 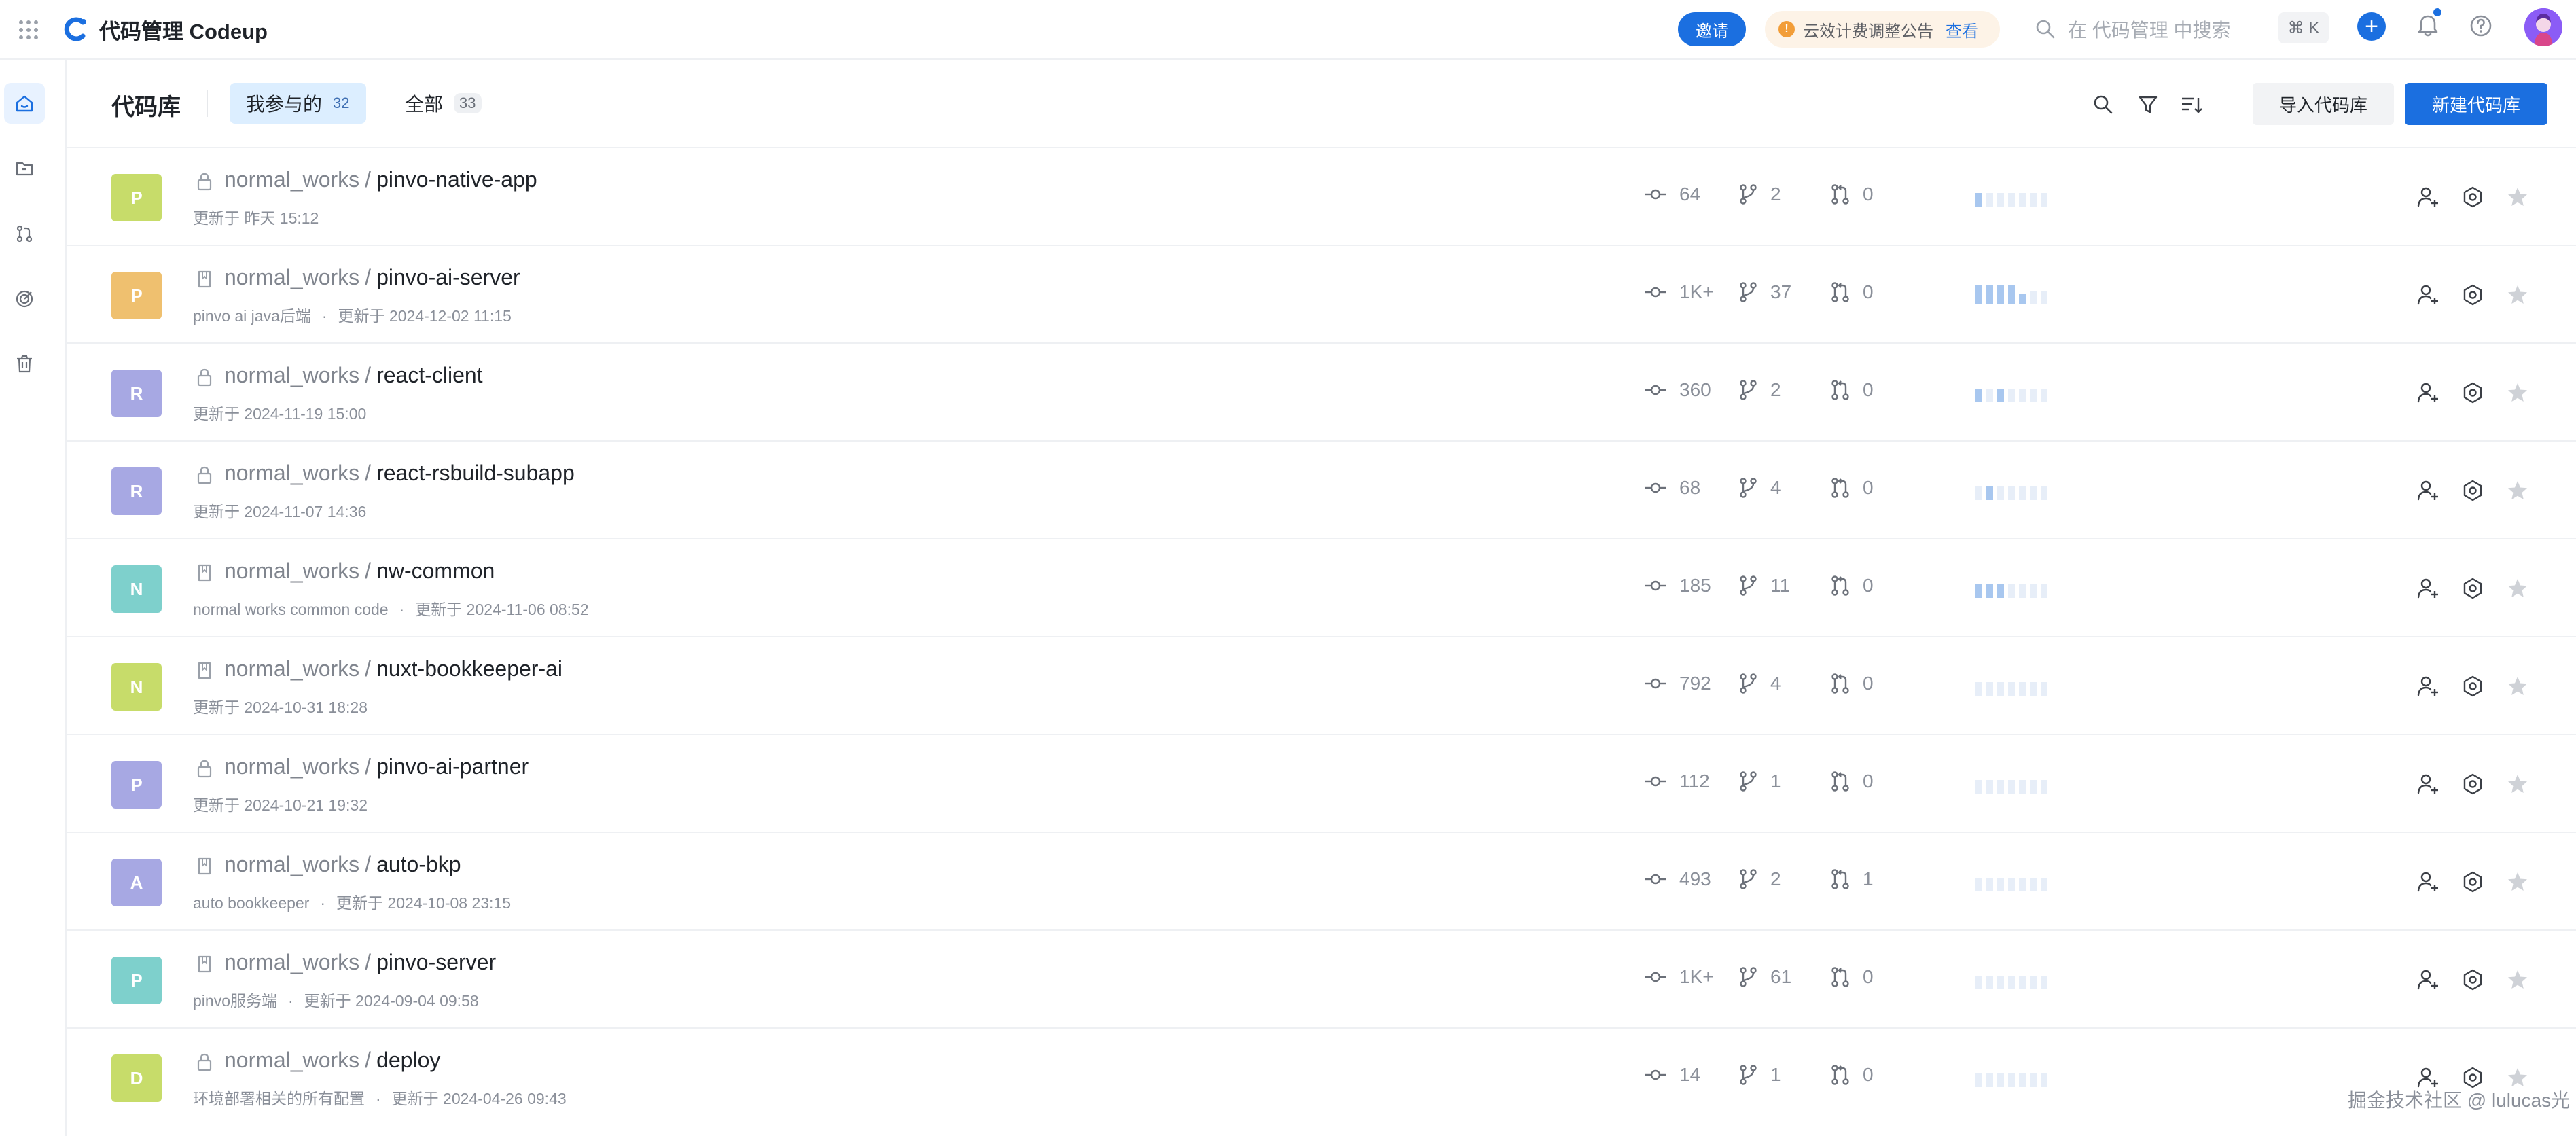 I want to click on commits-stat: 1K+, so click(x=1679, y=292).